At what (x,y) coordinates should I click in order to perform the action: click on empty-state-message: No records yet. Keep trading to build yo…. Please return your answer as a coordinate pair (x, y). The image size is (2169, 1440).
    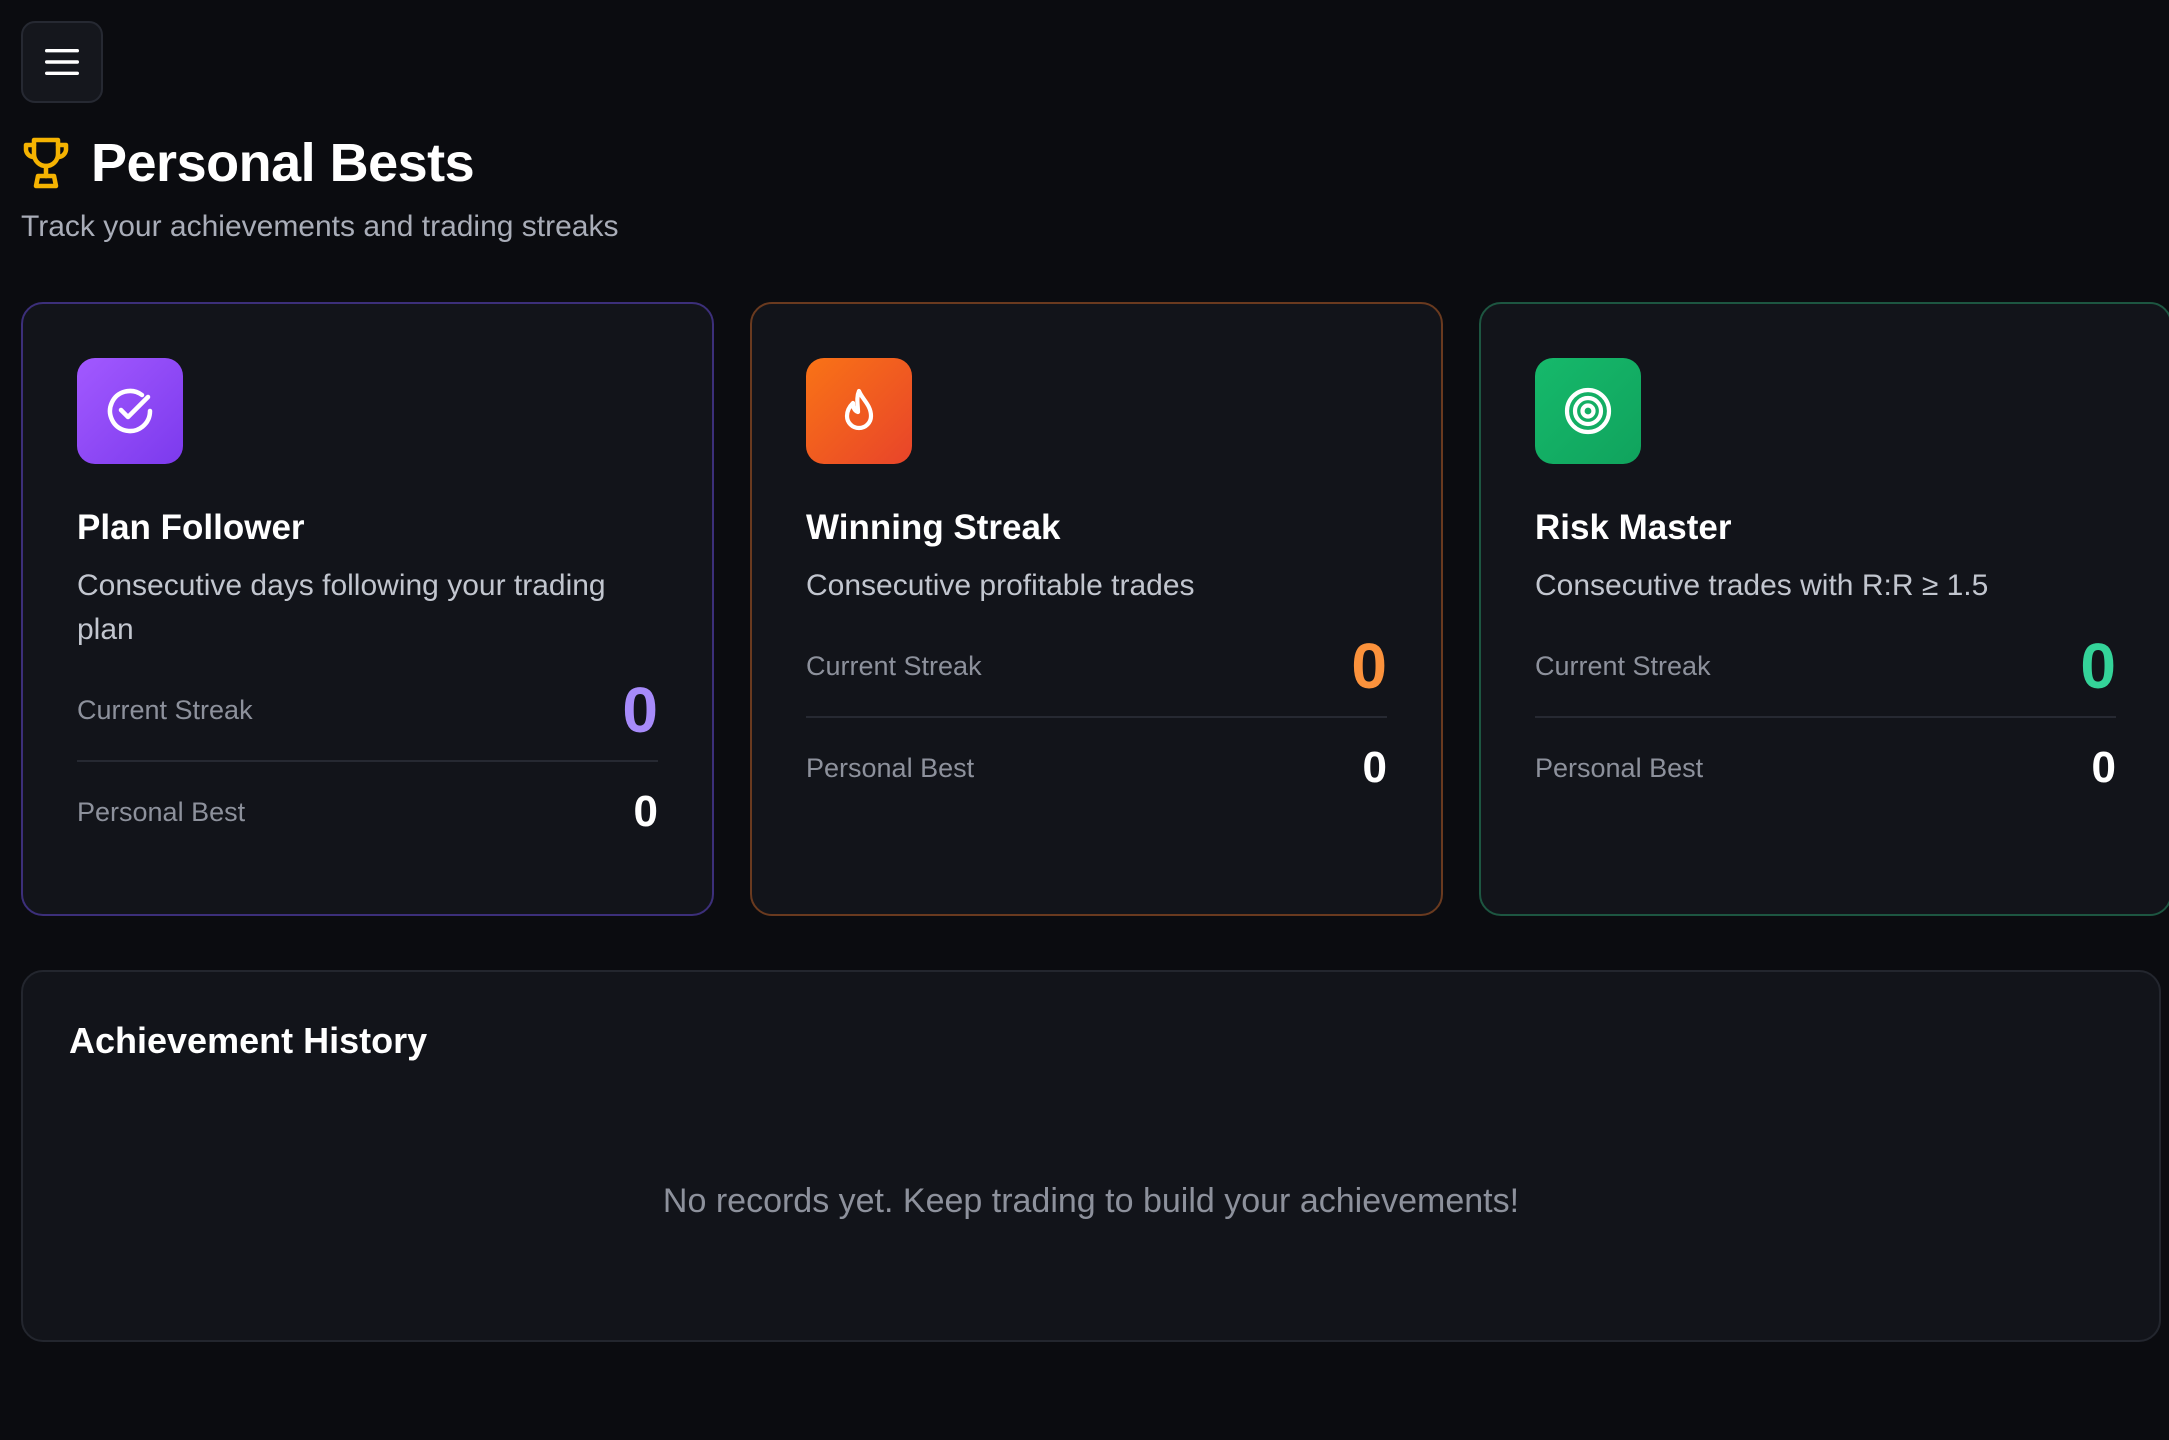
    Looking at the image, I should click on (1091, 1201).